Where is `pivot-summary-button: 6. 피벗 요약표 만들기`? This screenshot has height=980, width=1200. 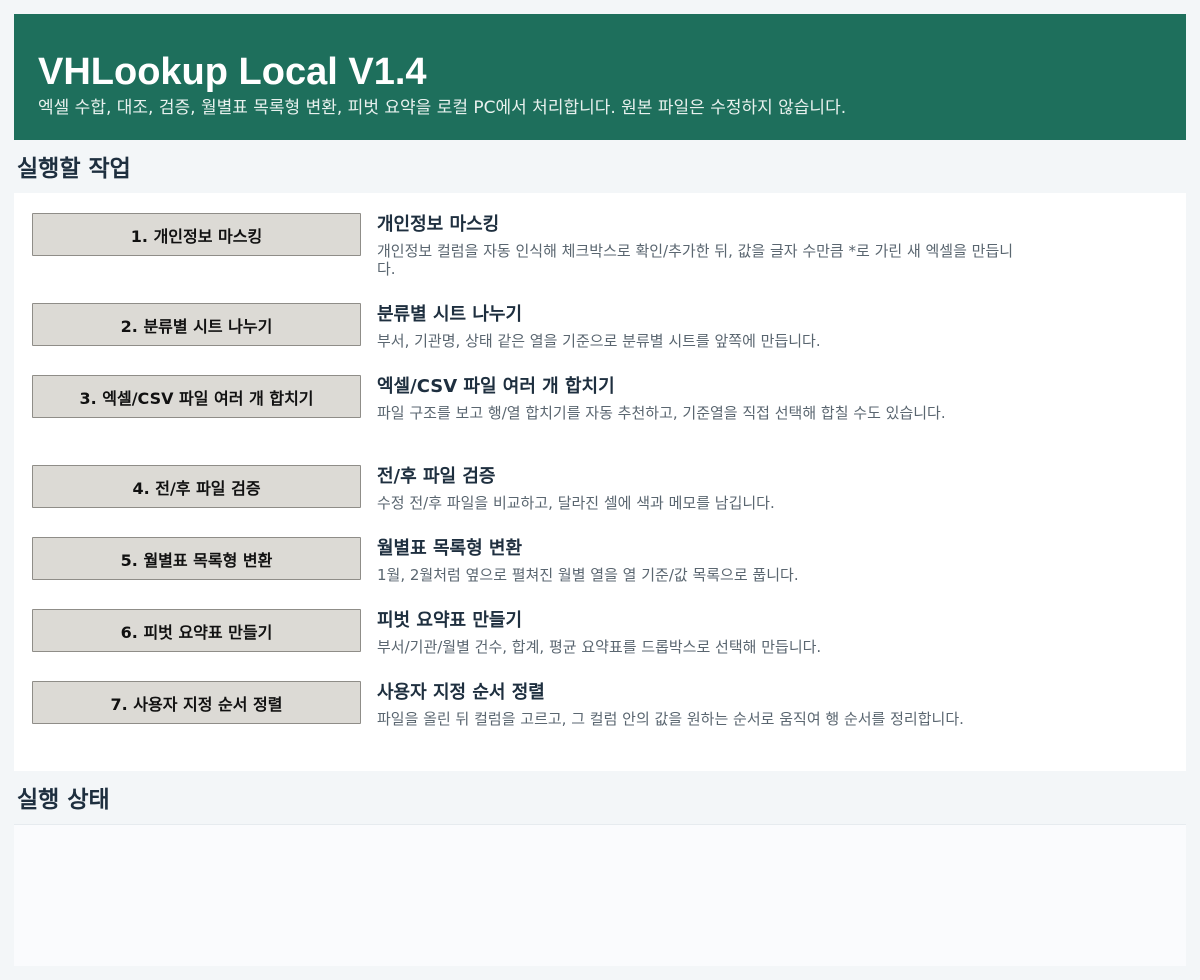 pivot-summary-button: 6. 피벗 요약표 만들기 is located at coordinates (196, 630).